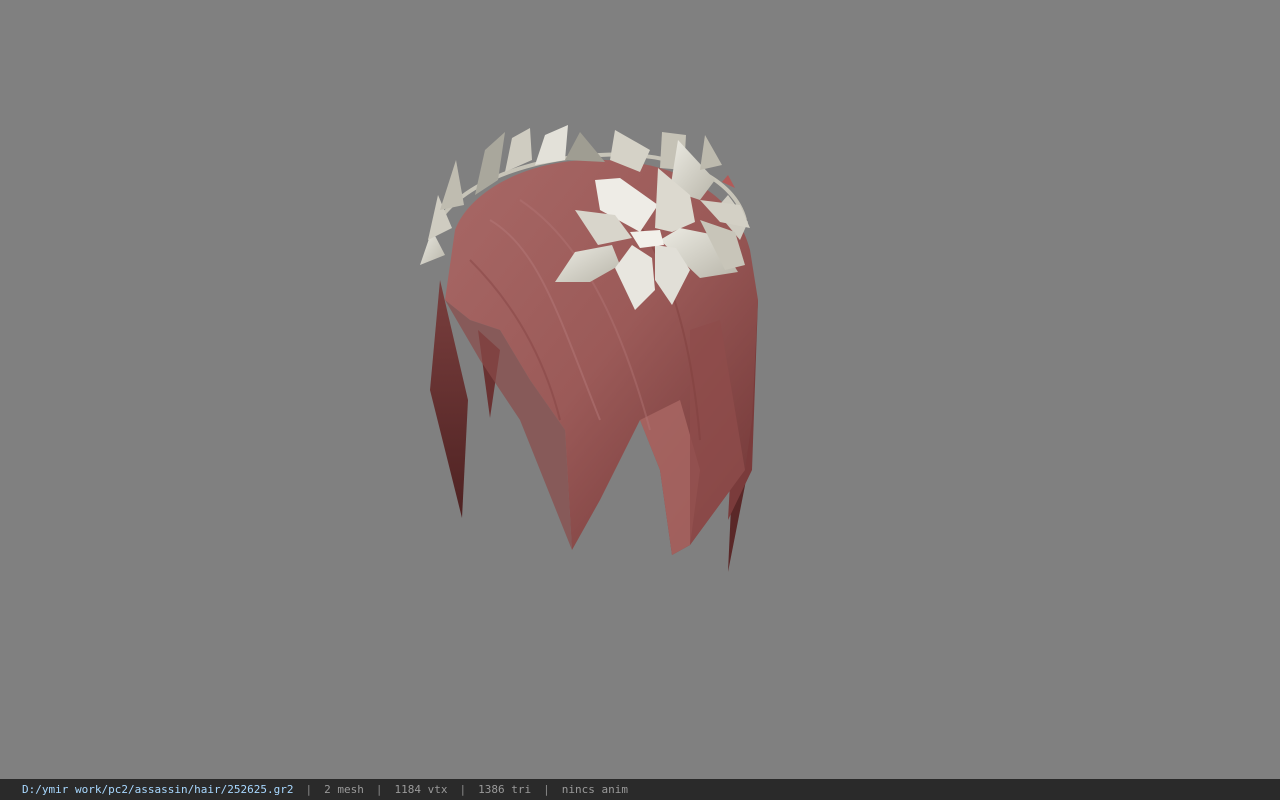 Image resolution: width=1280 pixels, height=800 pixels. I want to click on hair-model-icon, so click(589, 348).